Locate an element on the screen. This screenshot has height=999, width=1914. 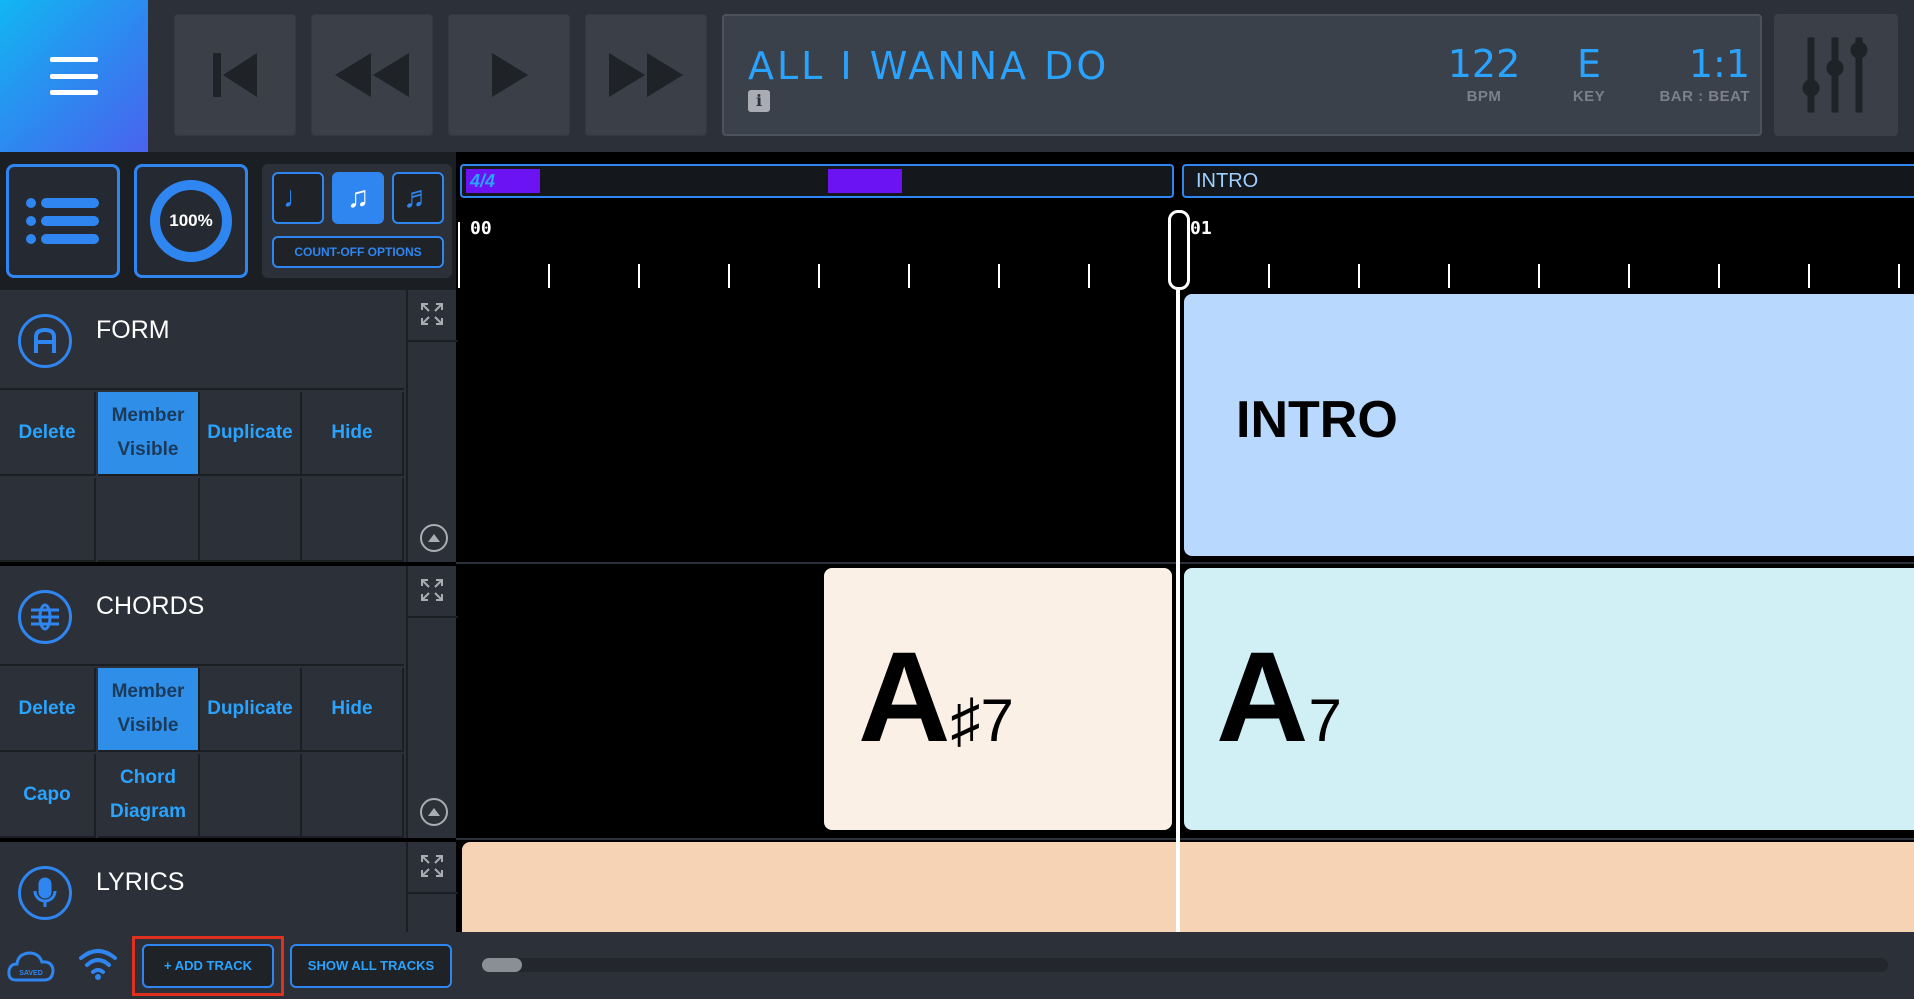
sixteenth-note-button: ♬ is located at coordinates (418, 198).